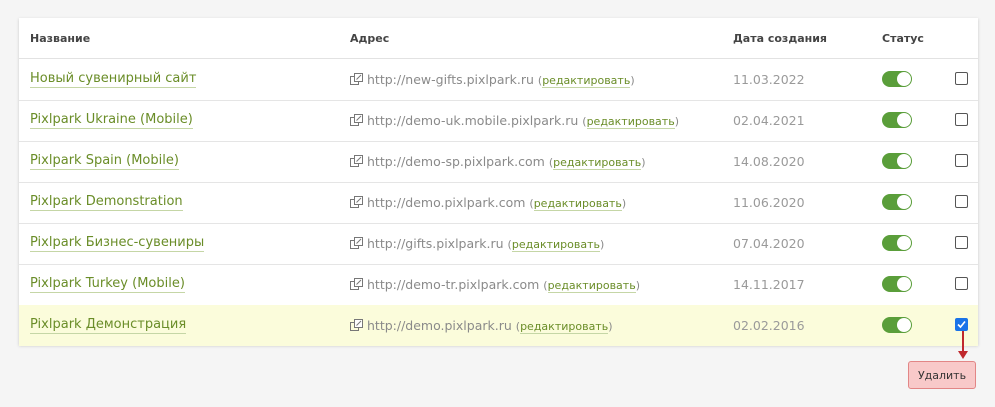  I want to click on created-date: 02.04.2021, so click(769, 120).